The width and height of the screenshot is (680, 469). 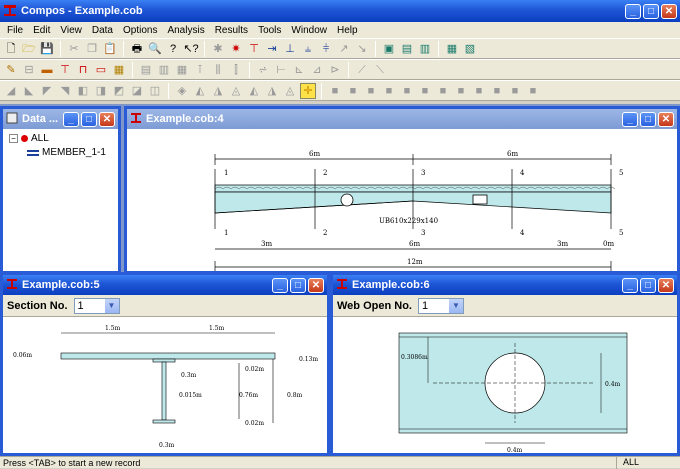 I want to click on result-icon-8: ◪, so click(x=137, y=91).